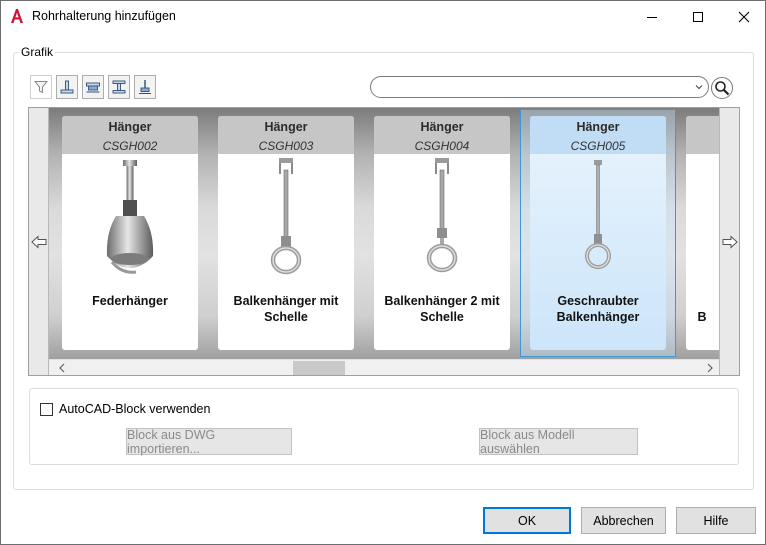  Describe the element at coordinates (442, 135) in the screenshot. I see `card-header: Hänger CSGH004` at that location.